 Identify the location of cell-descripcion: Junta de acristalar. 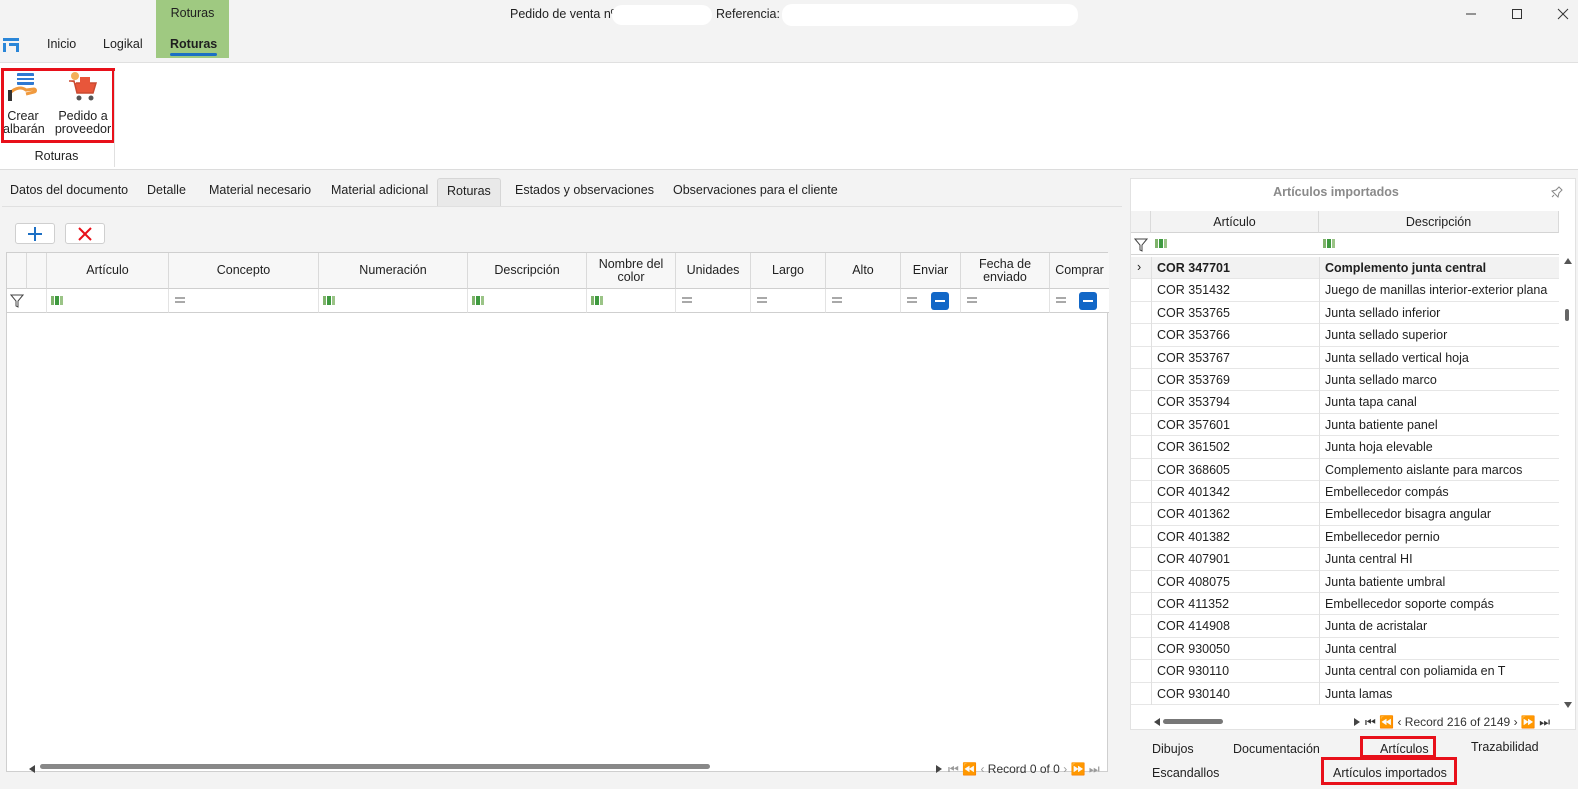
(1376, 626).